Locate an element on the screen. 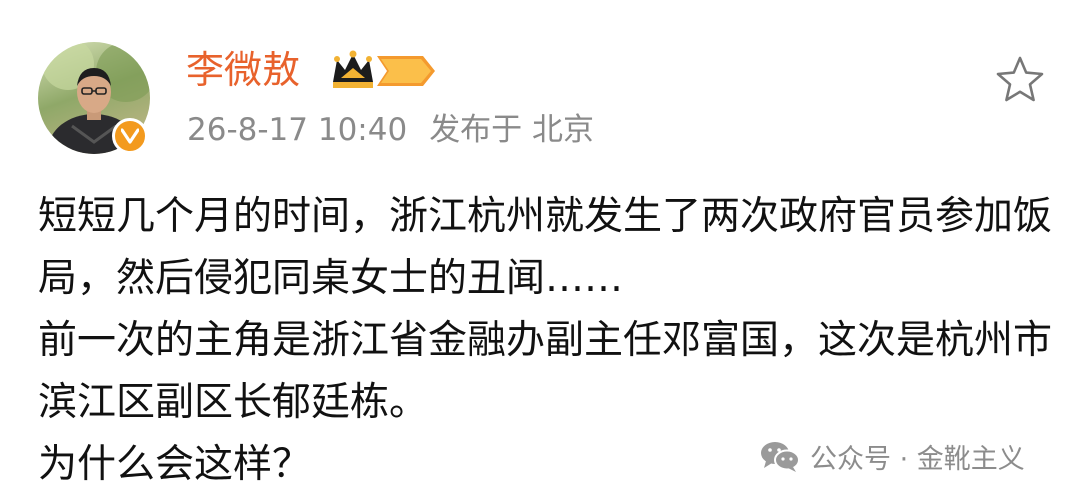 The width and height of the screenshot is (1080, 500). favorite-button is located at coordinates (1020, 80).